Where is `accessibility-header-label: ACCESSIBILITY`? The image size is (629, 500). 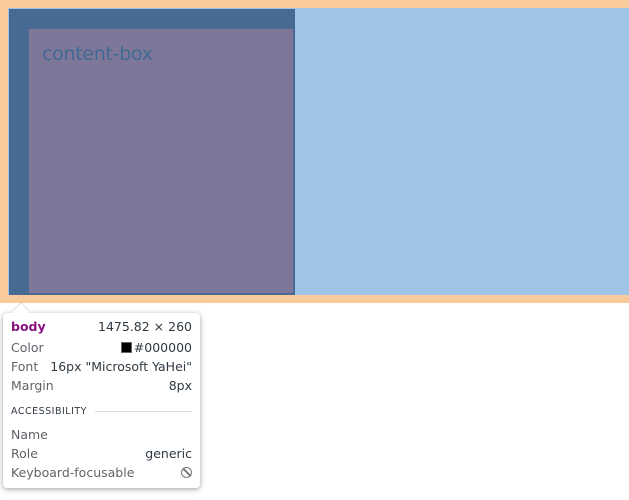 accessibility-header-label: ACCESSIBILITY is located at coordinates (49, 411).